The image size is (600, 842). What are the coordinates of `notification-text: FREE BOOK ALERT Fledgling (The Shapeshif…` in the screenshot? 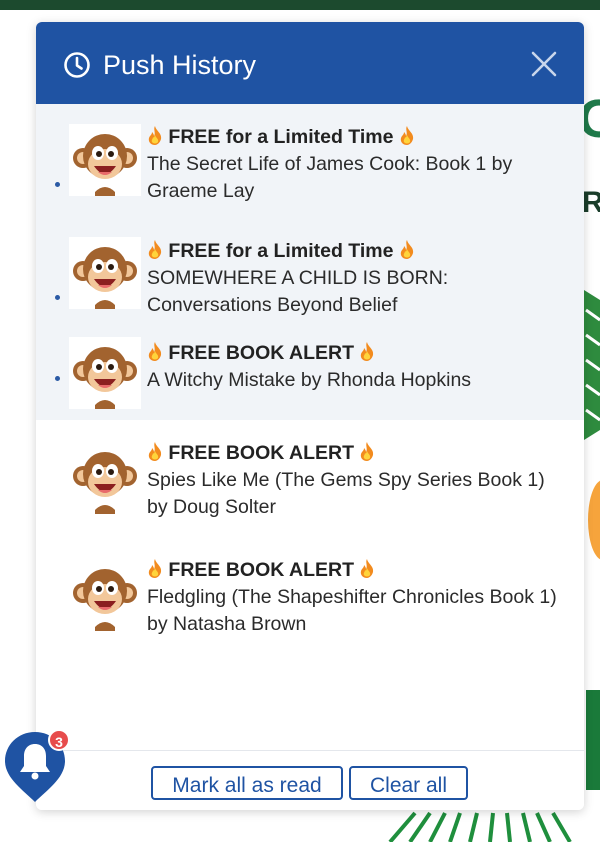 It's located at (352, 597).